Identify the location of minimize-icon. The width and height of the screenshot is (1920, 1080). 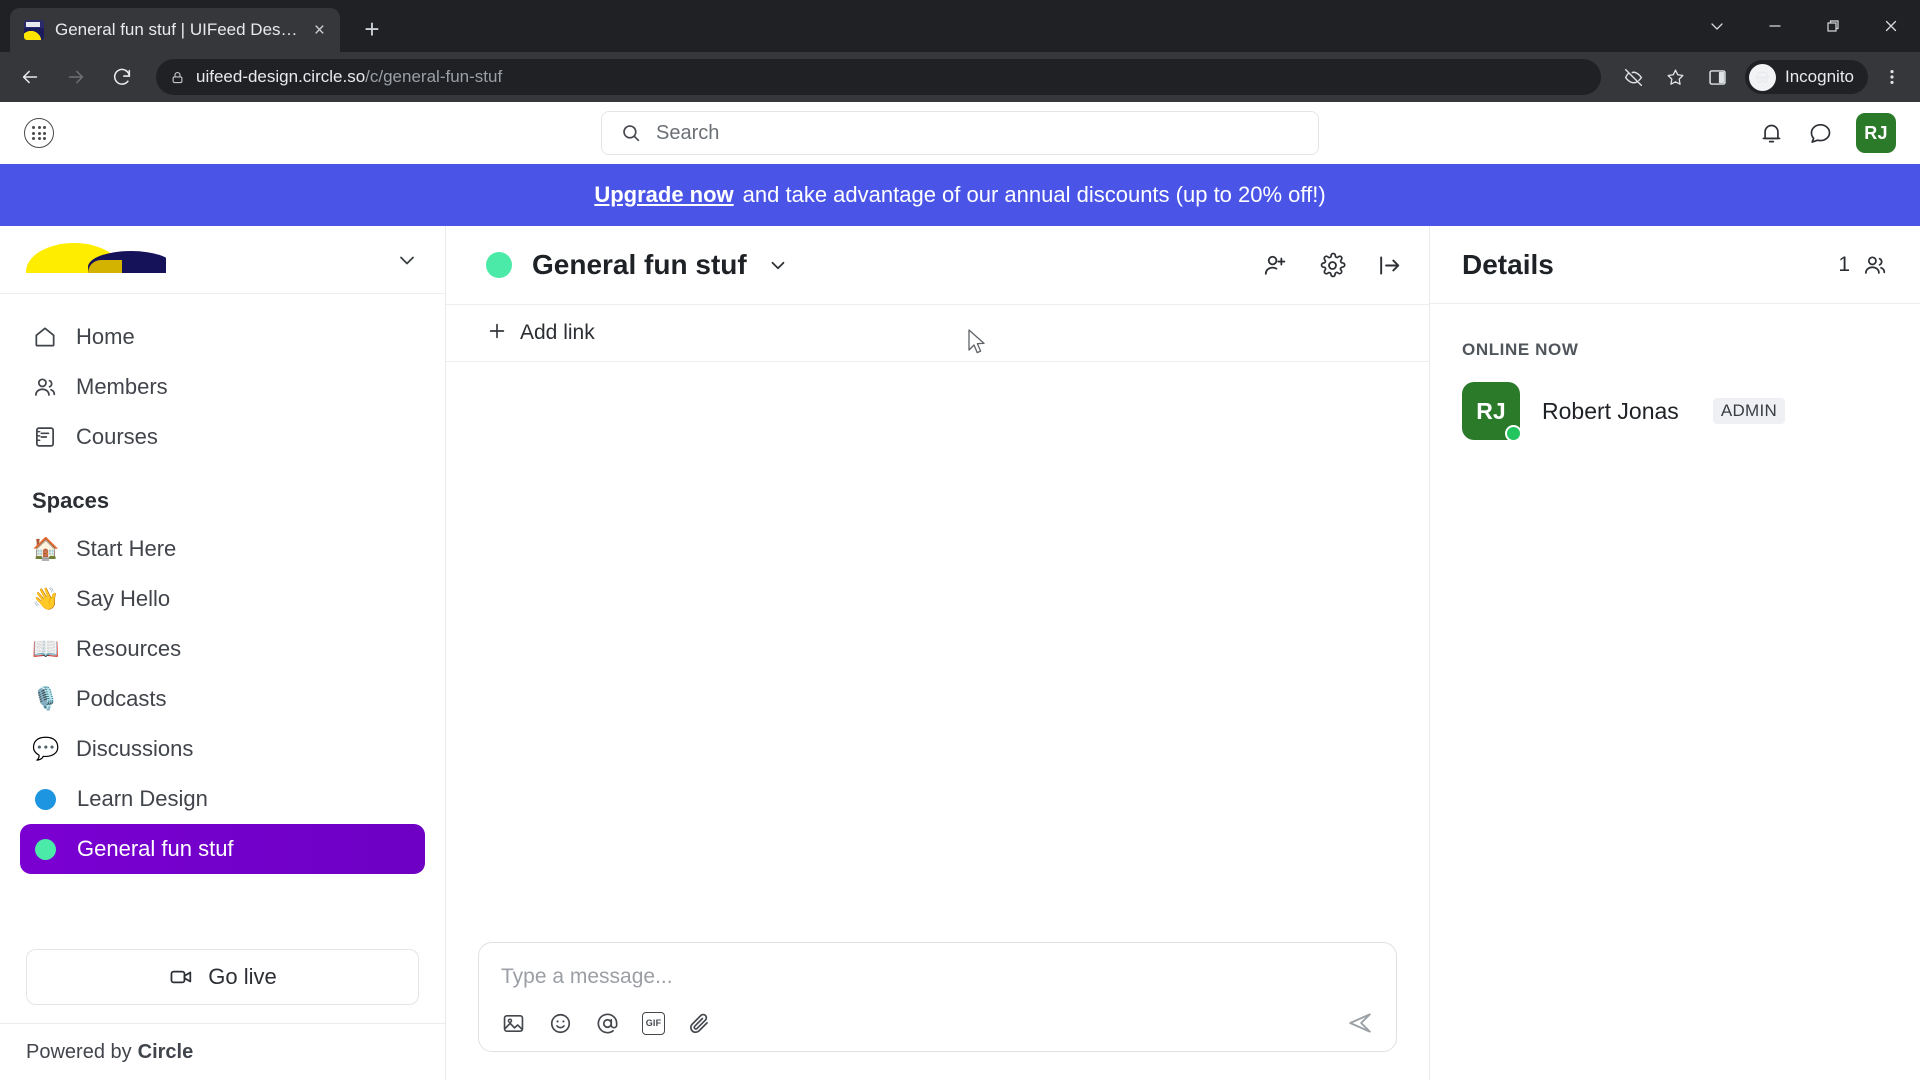
(1775, 26).